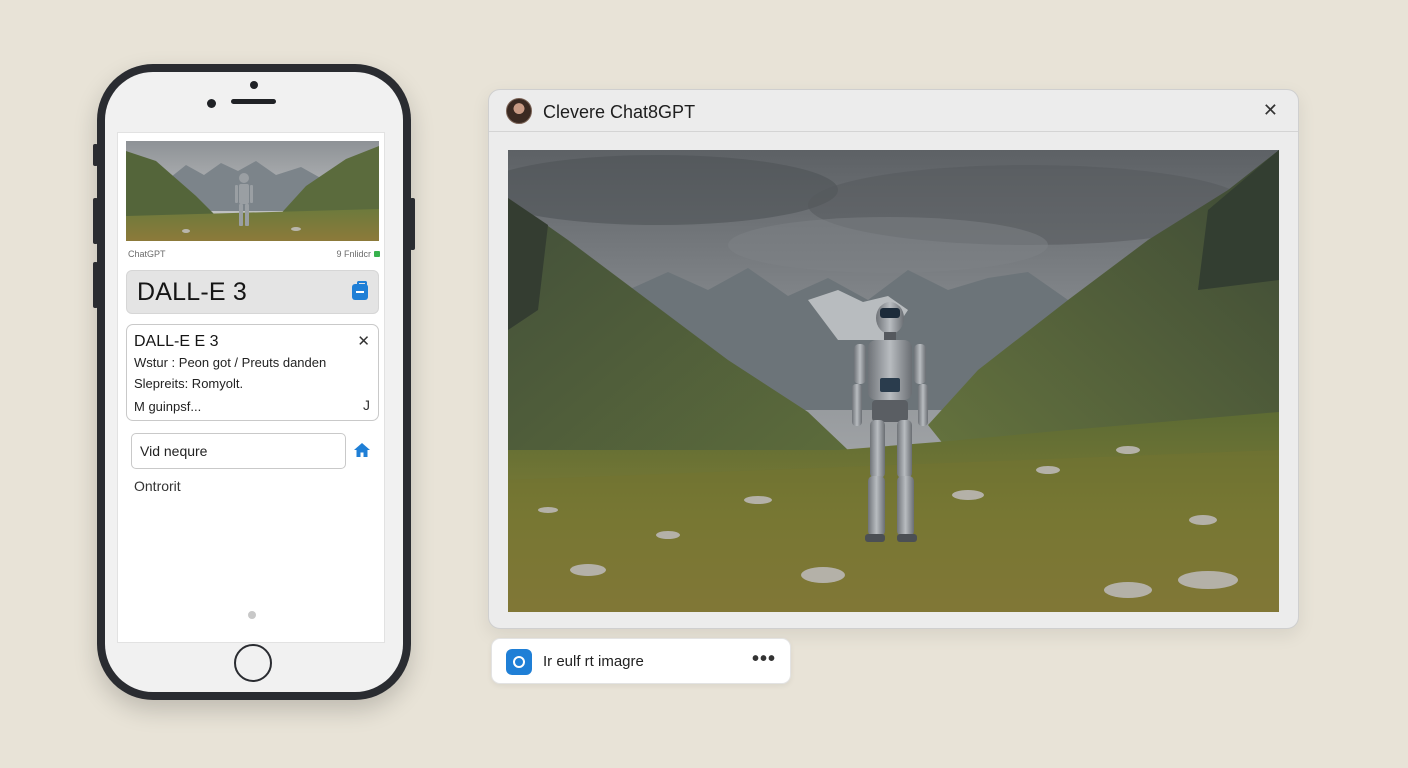  What do you see at coordinates (519, 662) in the screenshot?
I see `camera-icon` at bounding box center [519, 662].